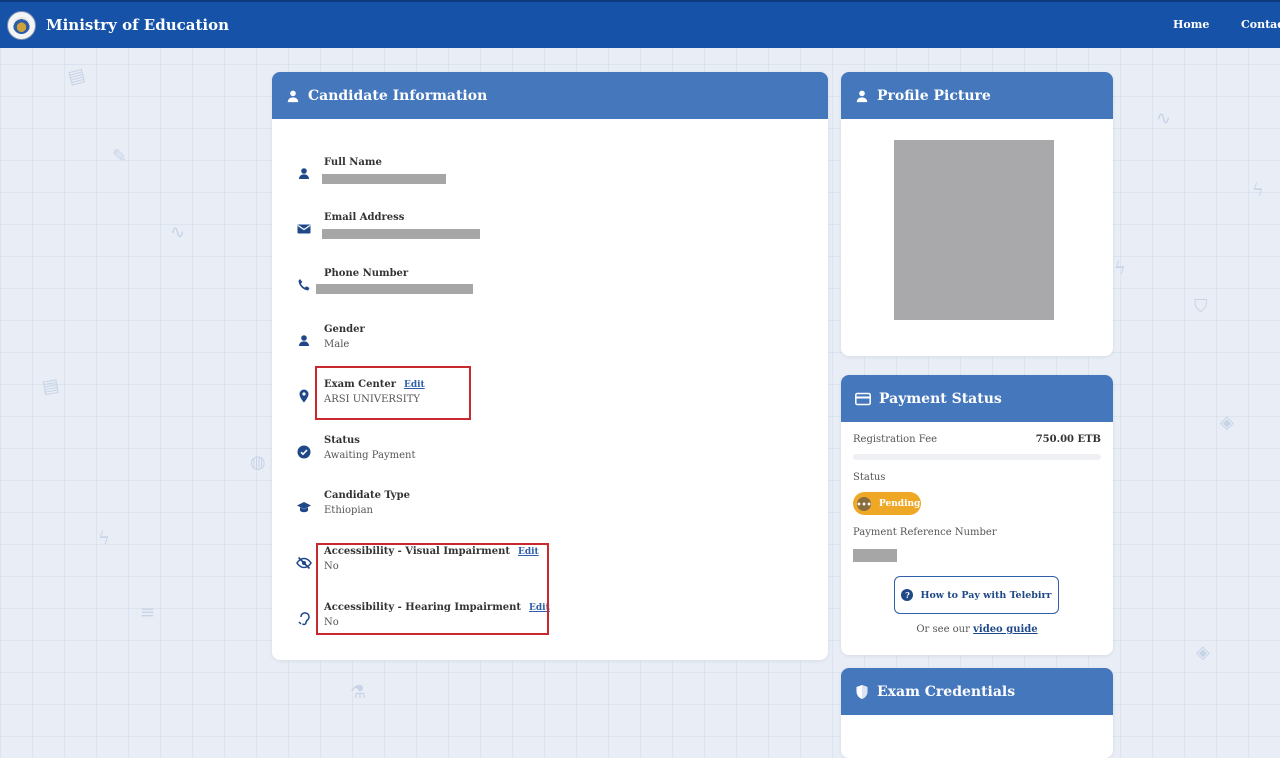 Image resolution: width=1280 pixels, height=758 pixels. I want to click on how-to-pay-label: How to Pay with Telebirr, so click(986, 595).